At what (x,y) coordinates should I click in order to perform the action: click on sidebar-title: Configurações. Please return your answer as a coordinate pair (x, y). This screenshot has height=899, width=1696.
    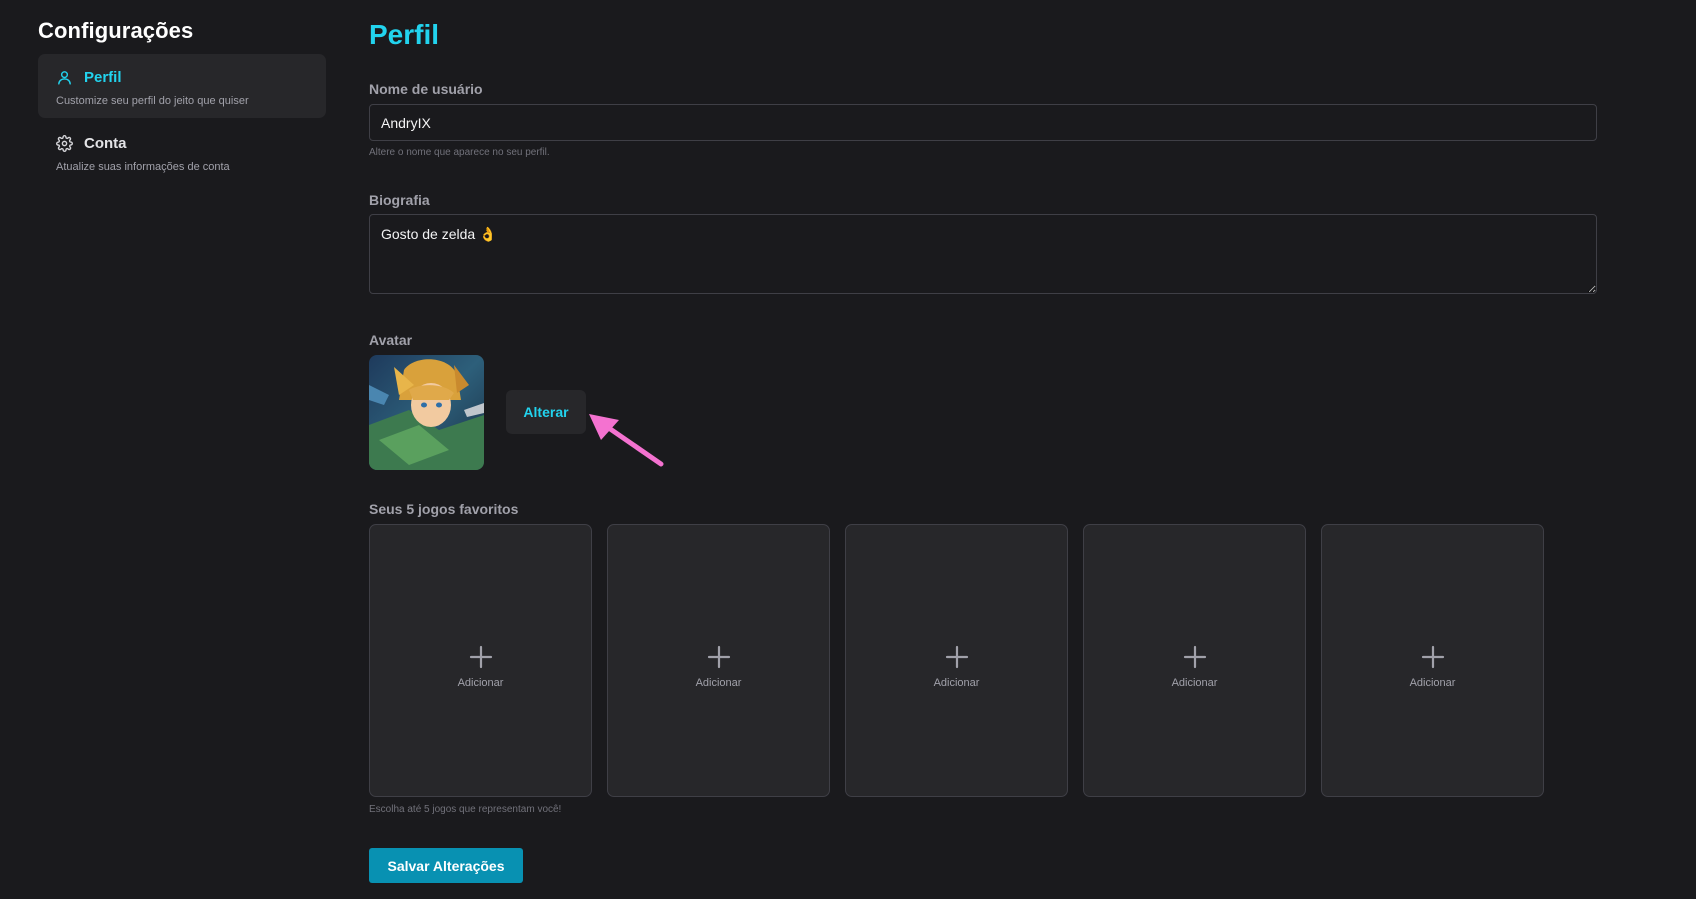
    Looking at the image, I should click on (116, 30).